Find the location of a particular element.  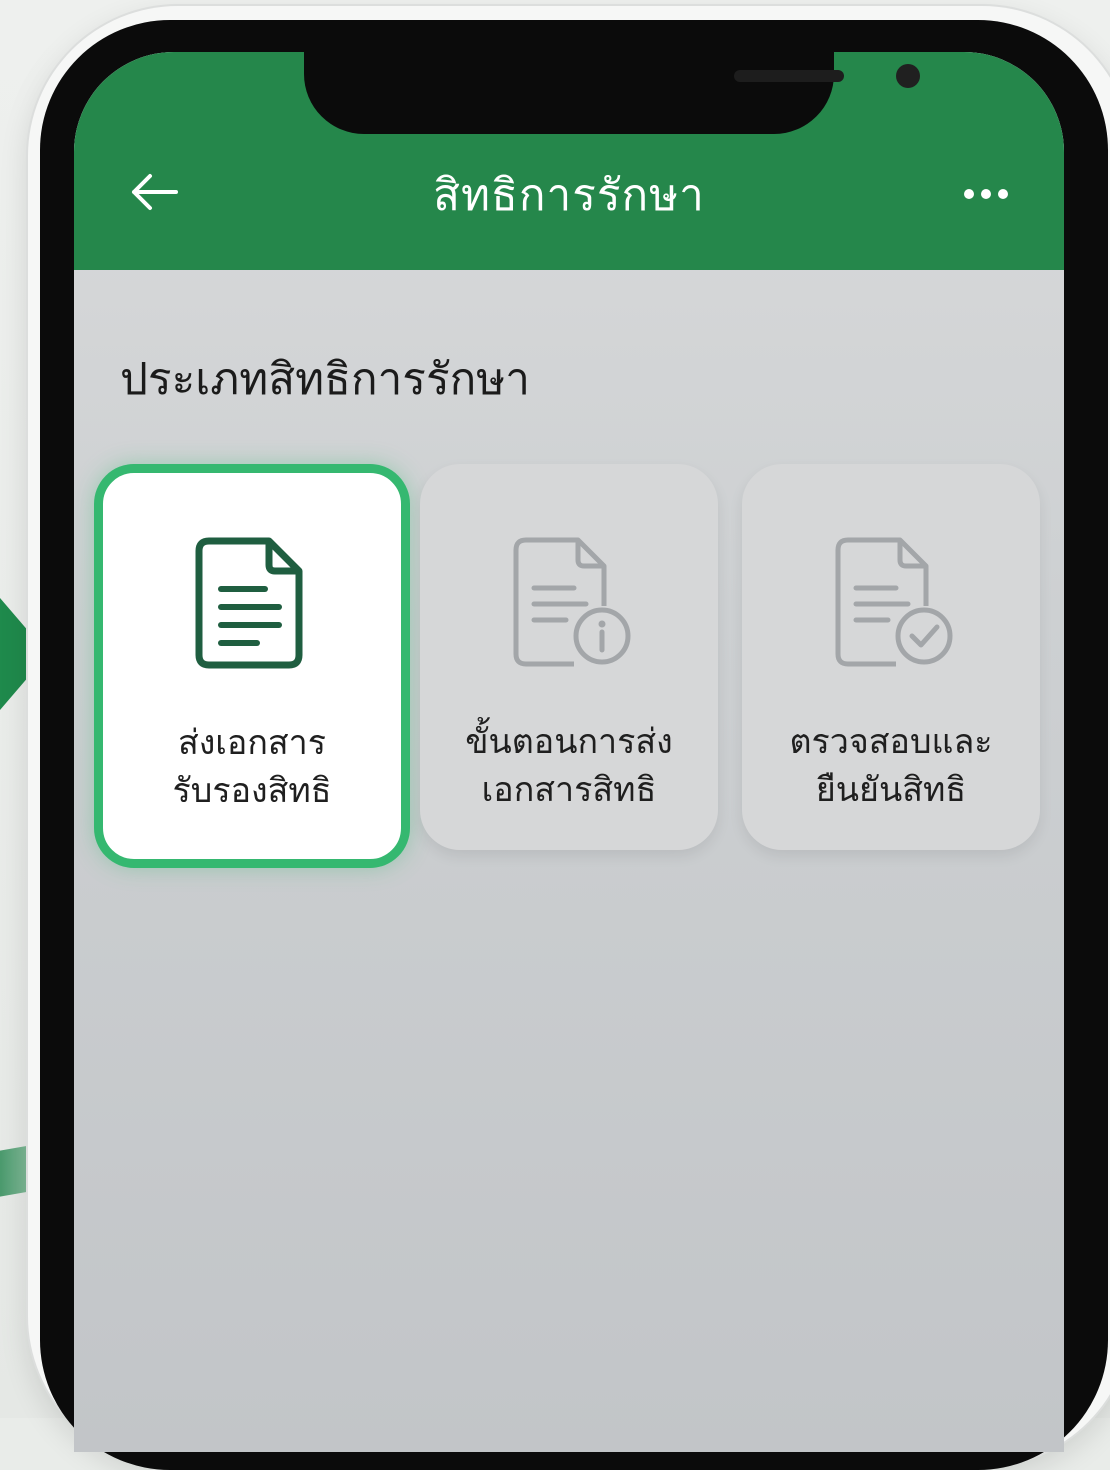

speaker-grille is located at coordinates (789, 76).